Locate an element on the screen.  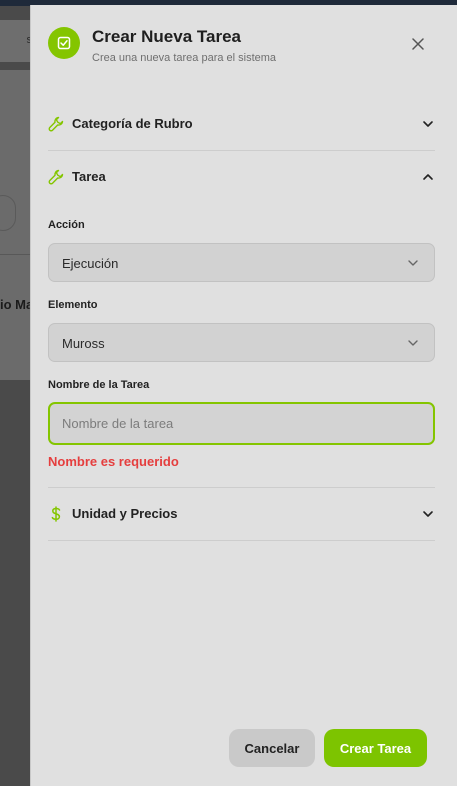
accion-label: Acción is located at coordinates (66, 225).